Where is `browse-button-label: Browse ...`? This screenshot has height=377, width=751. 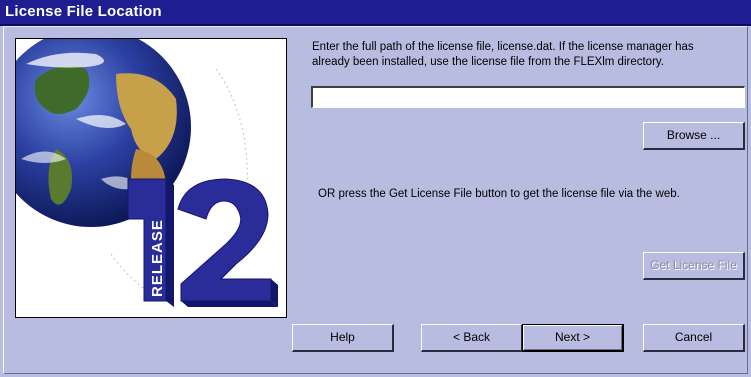 browse-button-label: Browse ... is located at coordinates (693, 135).